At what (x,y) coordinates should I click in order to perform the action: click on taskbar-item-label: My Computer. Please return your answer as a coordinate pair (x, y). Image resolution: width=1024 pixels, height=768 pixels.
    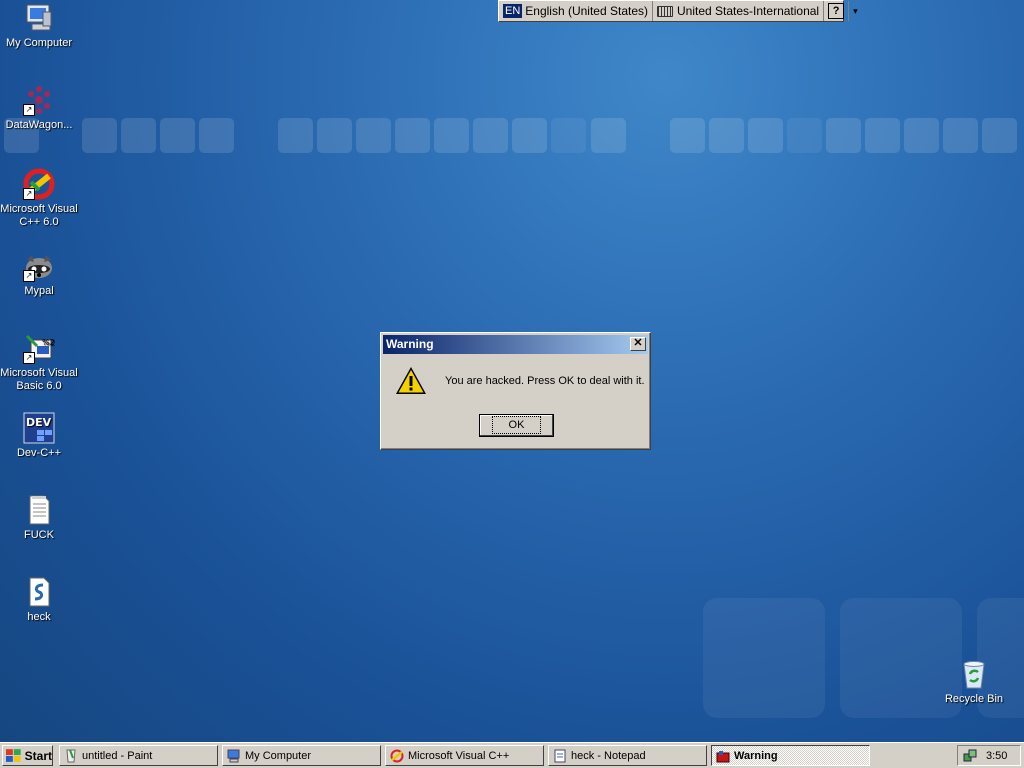
    Looking at the image, I should click on (278, 755).